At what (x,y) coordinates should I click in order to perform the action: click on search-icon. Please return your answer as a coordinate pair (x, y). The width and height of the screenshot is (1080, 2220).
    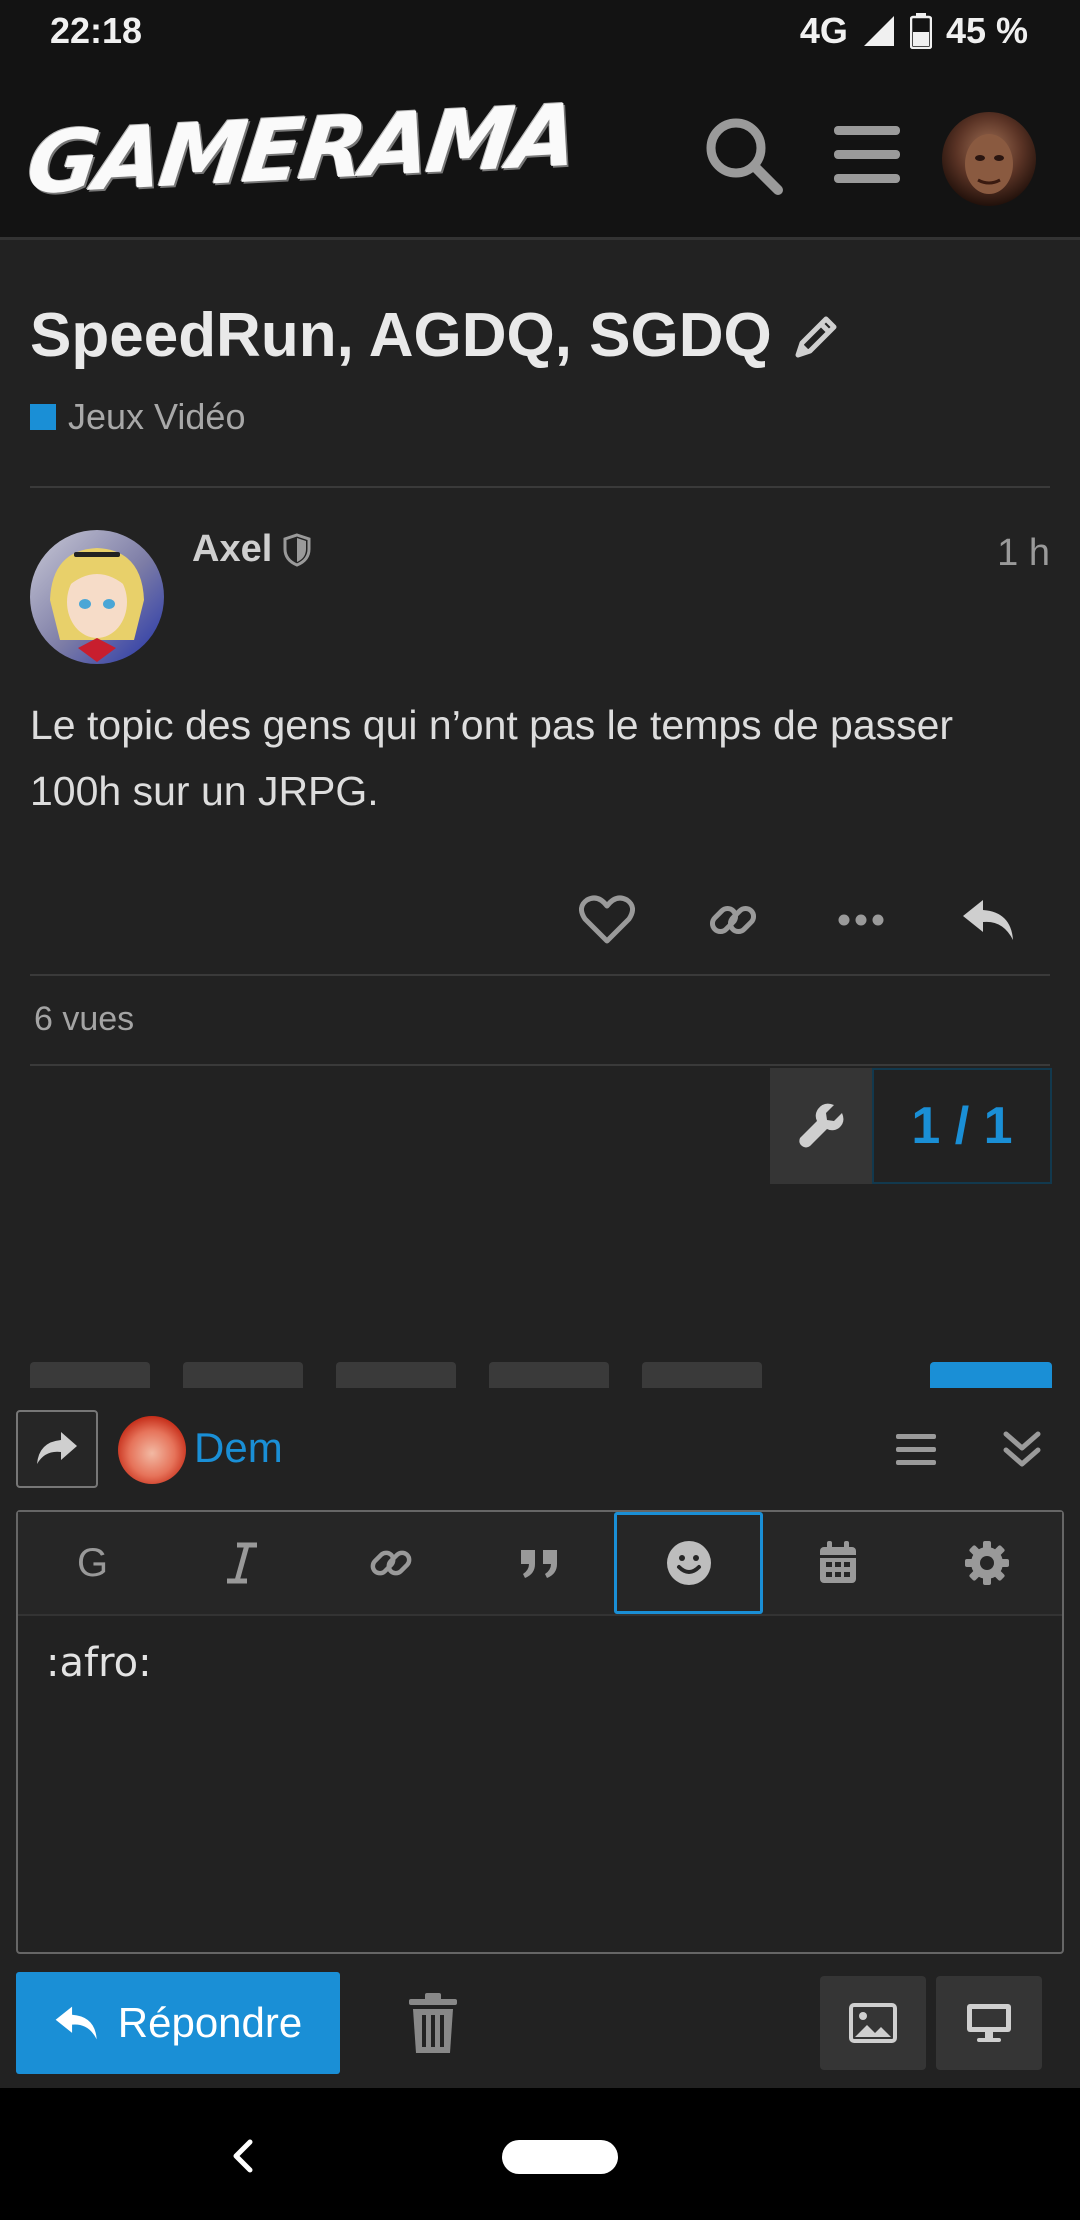
    Looking at the image, I should click on (744, 156).